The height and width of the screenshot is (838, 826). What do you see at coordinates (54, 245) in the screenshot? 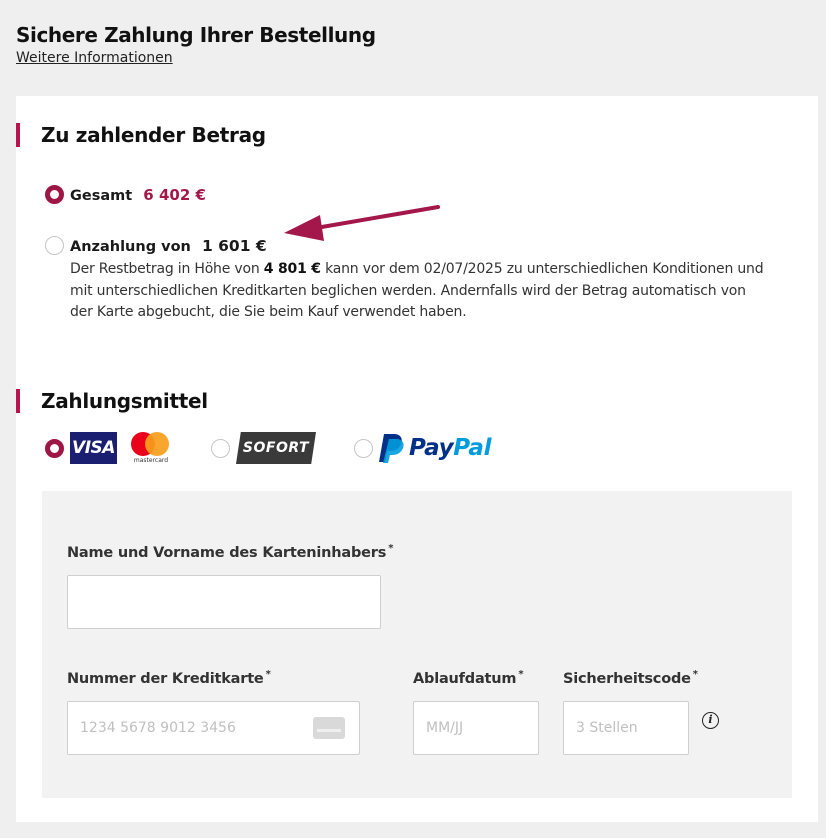
I see `radio-deposit` at bounding box center [54, 245].